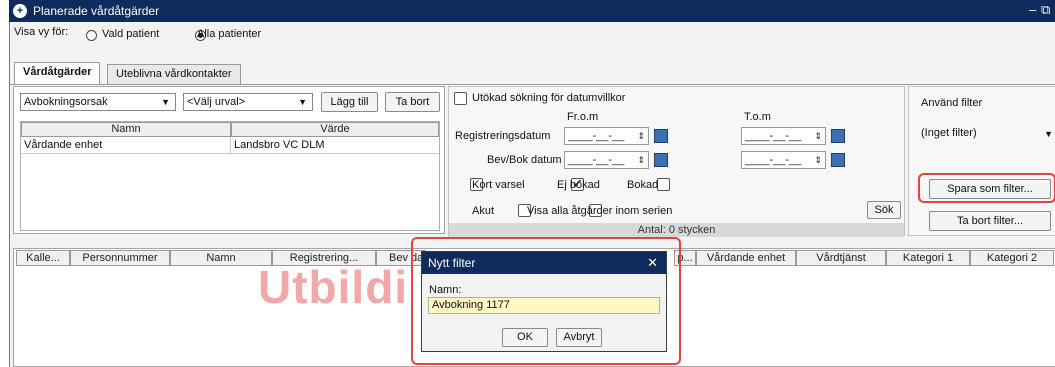 The image size is (1055, 367). Describe the element at coordinates (664, 184) in the screenshot. I see `booked-checkbox` at that location.